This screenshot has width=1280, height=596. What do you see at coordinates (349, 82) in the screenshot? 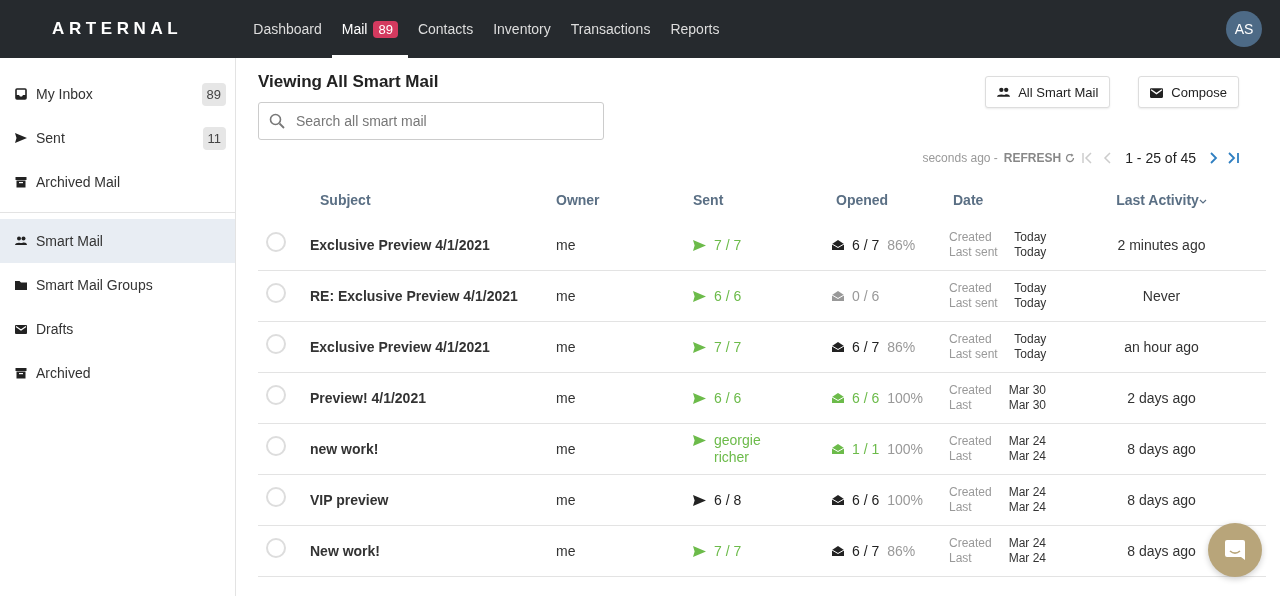
I see `page-title: Viewing All Smart Mail` at bounding box center [349, 82].